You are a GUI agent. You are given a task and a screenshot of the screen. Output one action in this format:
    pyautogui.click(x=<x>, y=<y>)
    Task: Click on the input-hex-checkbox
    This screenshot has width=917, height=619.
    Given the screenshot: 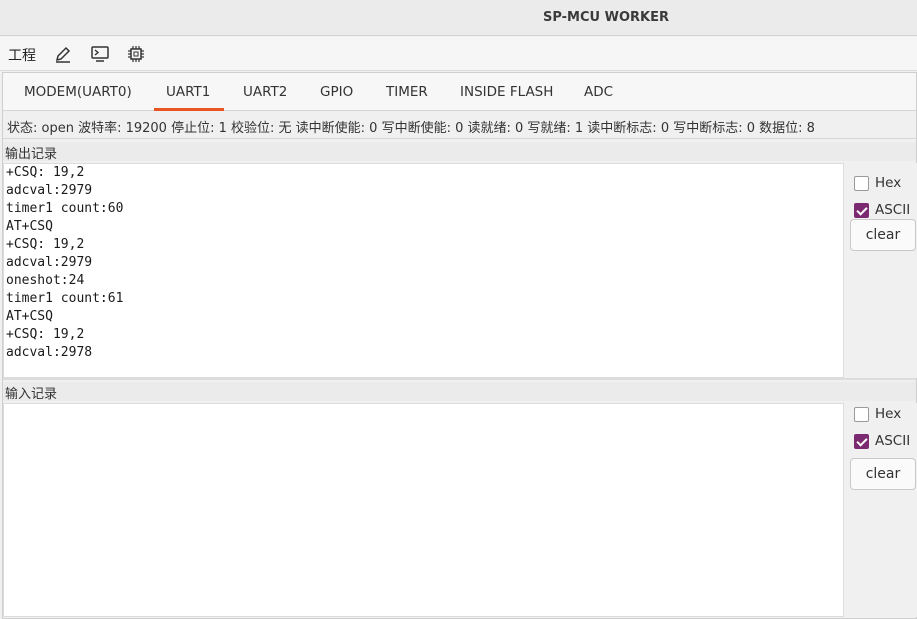 What is the action you would take?
    pyautogui.click(x=861, y=414)
    